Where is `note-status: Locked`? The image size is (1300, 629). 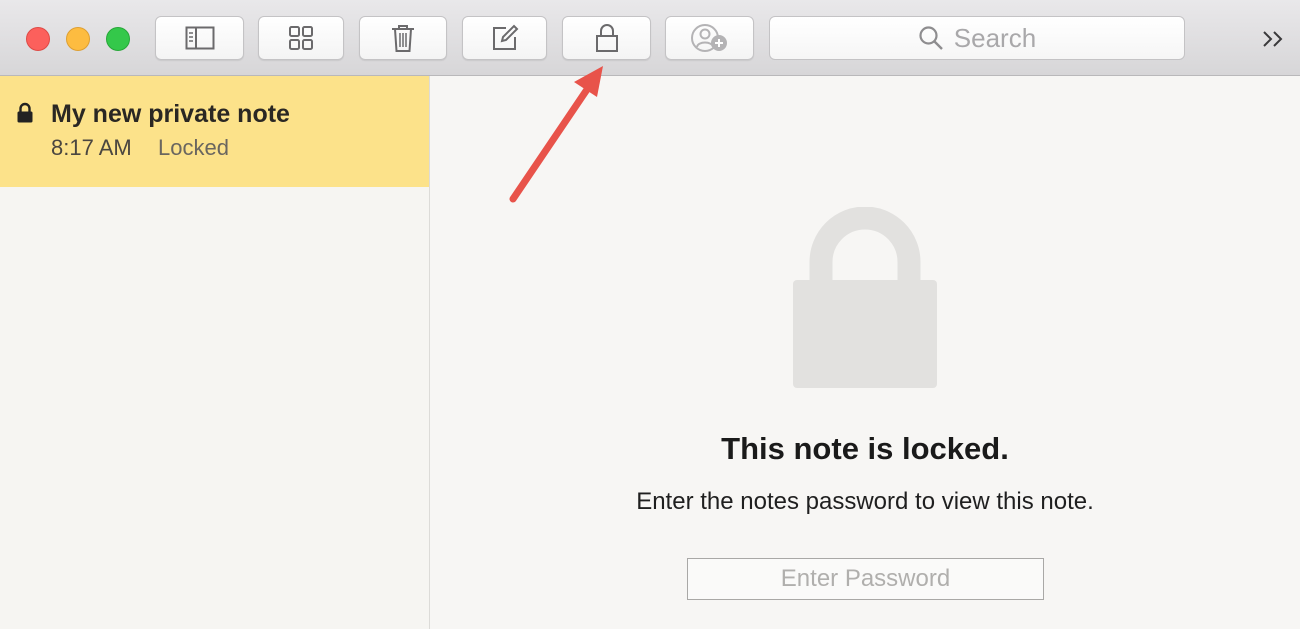 note-status: Locked is located at coordinates (193, 147).